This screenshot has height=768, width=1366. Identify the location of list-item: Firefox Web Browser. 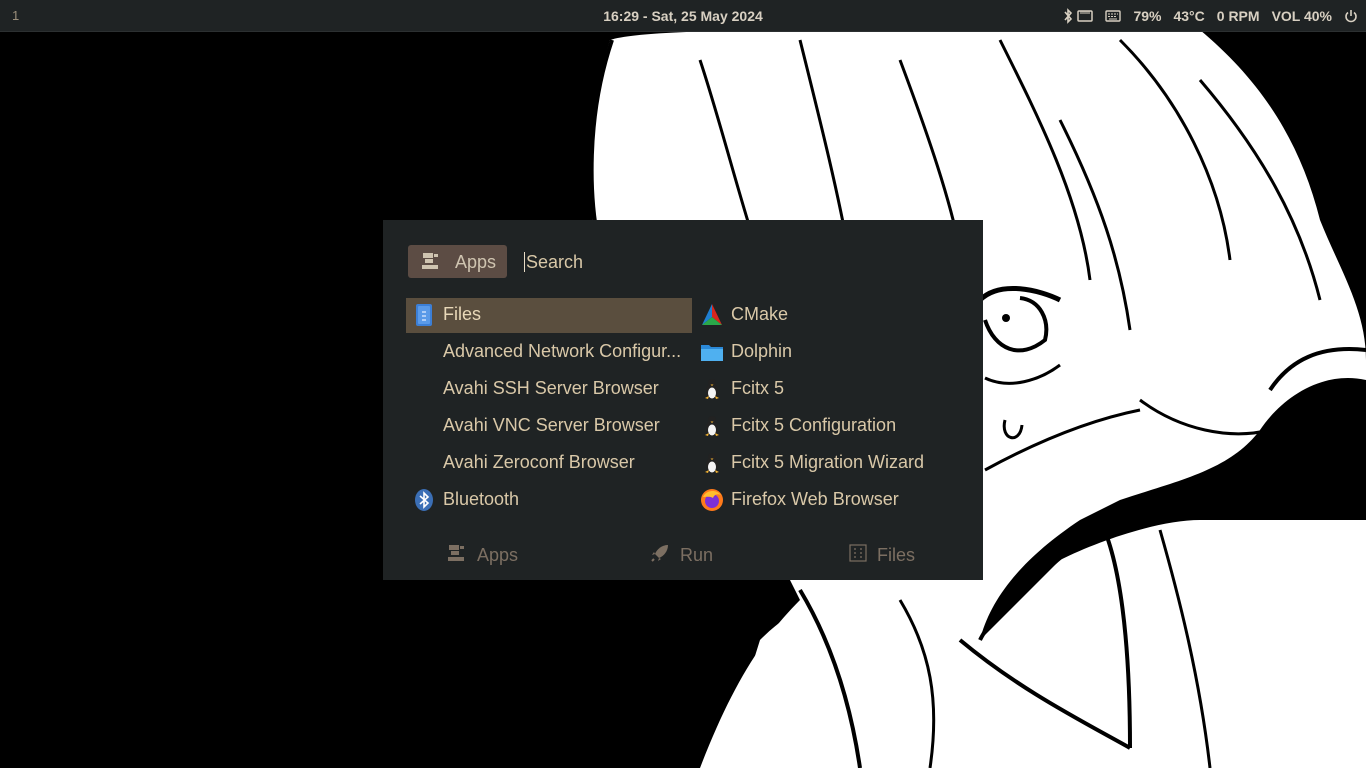
(837, 500).